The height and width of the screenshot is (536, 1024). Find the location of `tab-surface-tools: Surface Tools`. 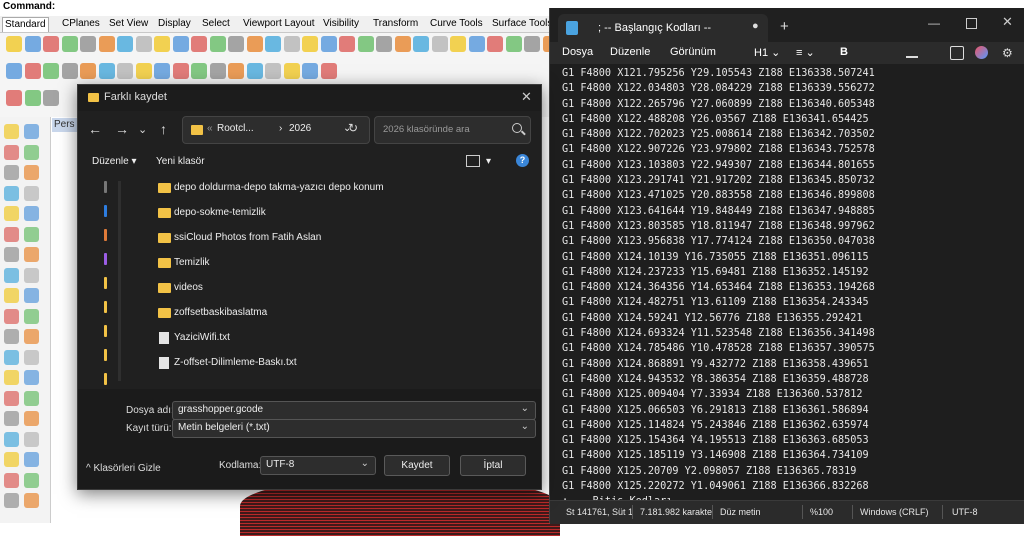

tab-surface-tools: Surface Tools is located at coordinates (522, 24).